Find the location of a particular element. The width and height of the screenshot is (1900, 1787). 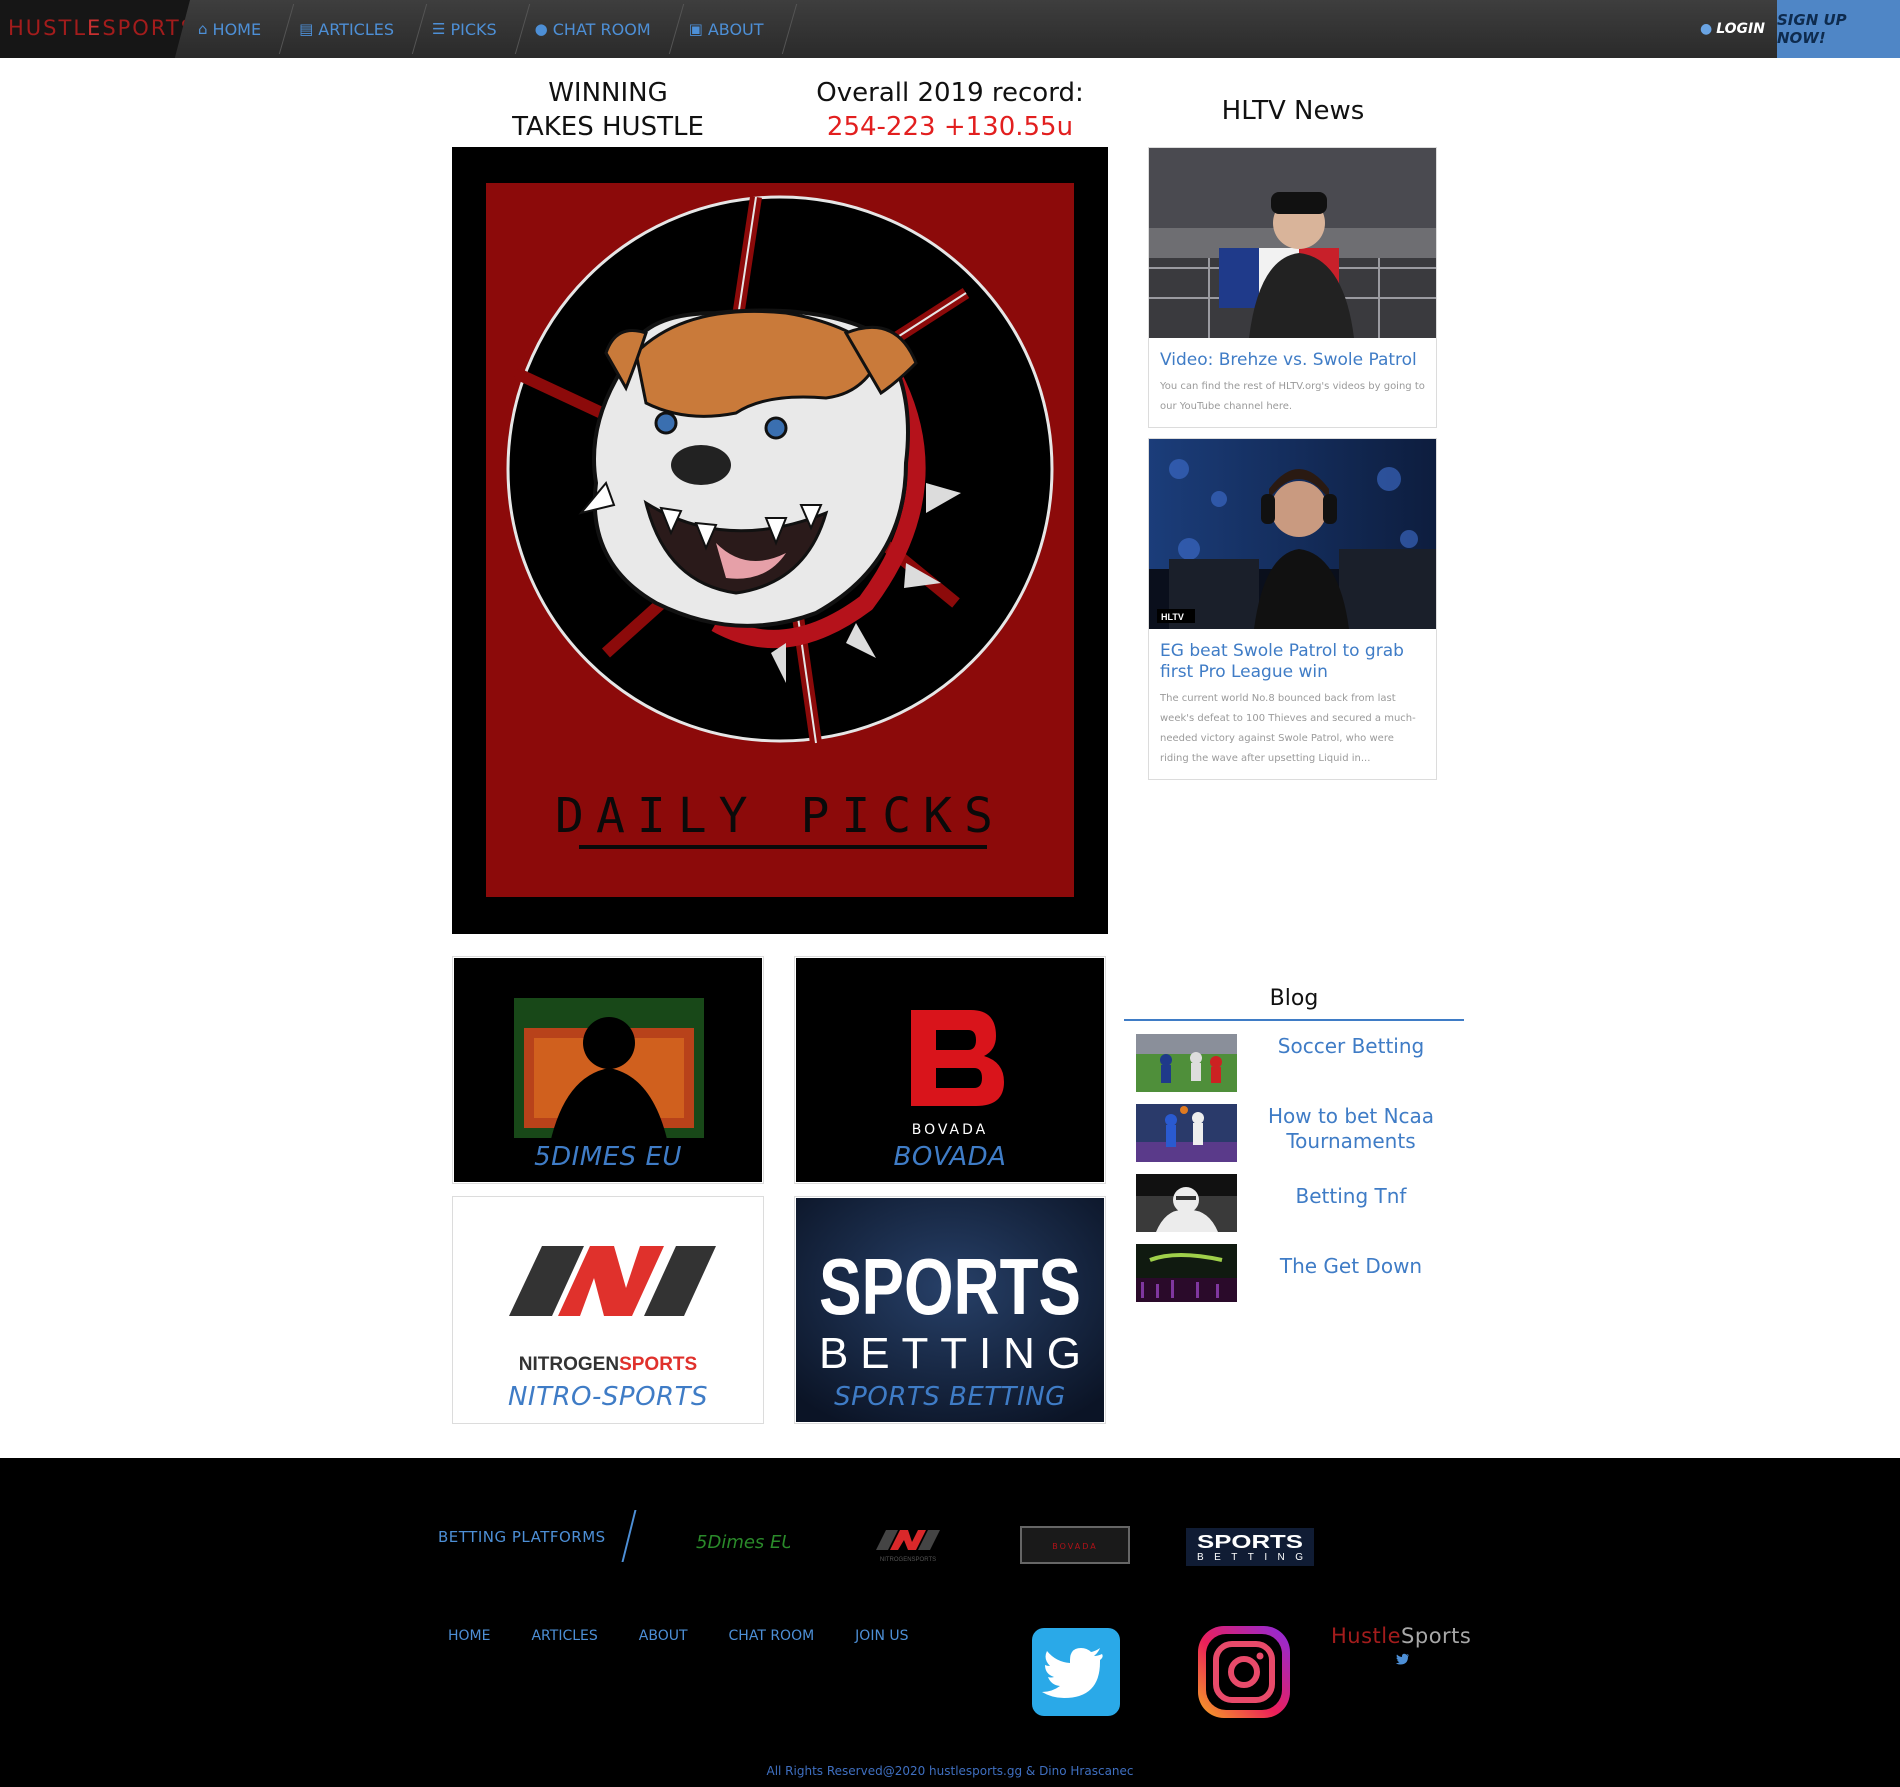

sponsor-caption: BOVADA is located at coordinates (950, 1157).